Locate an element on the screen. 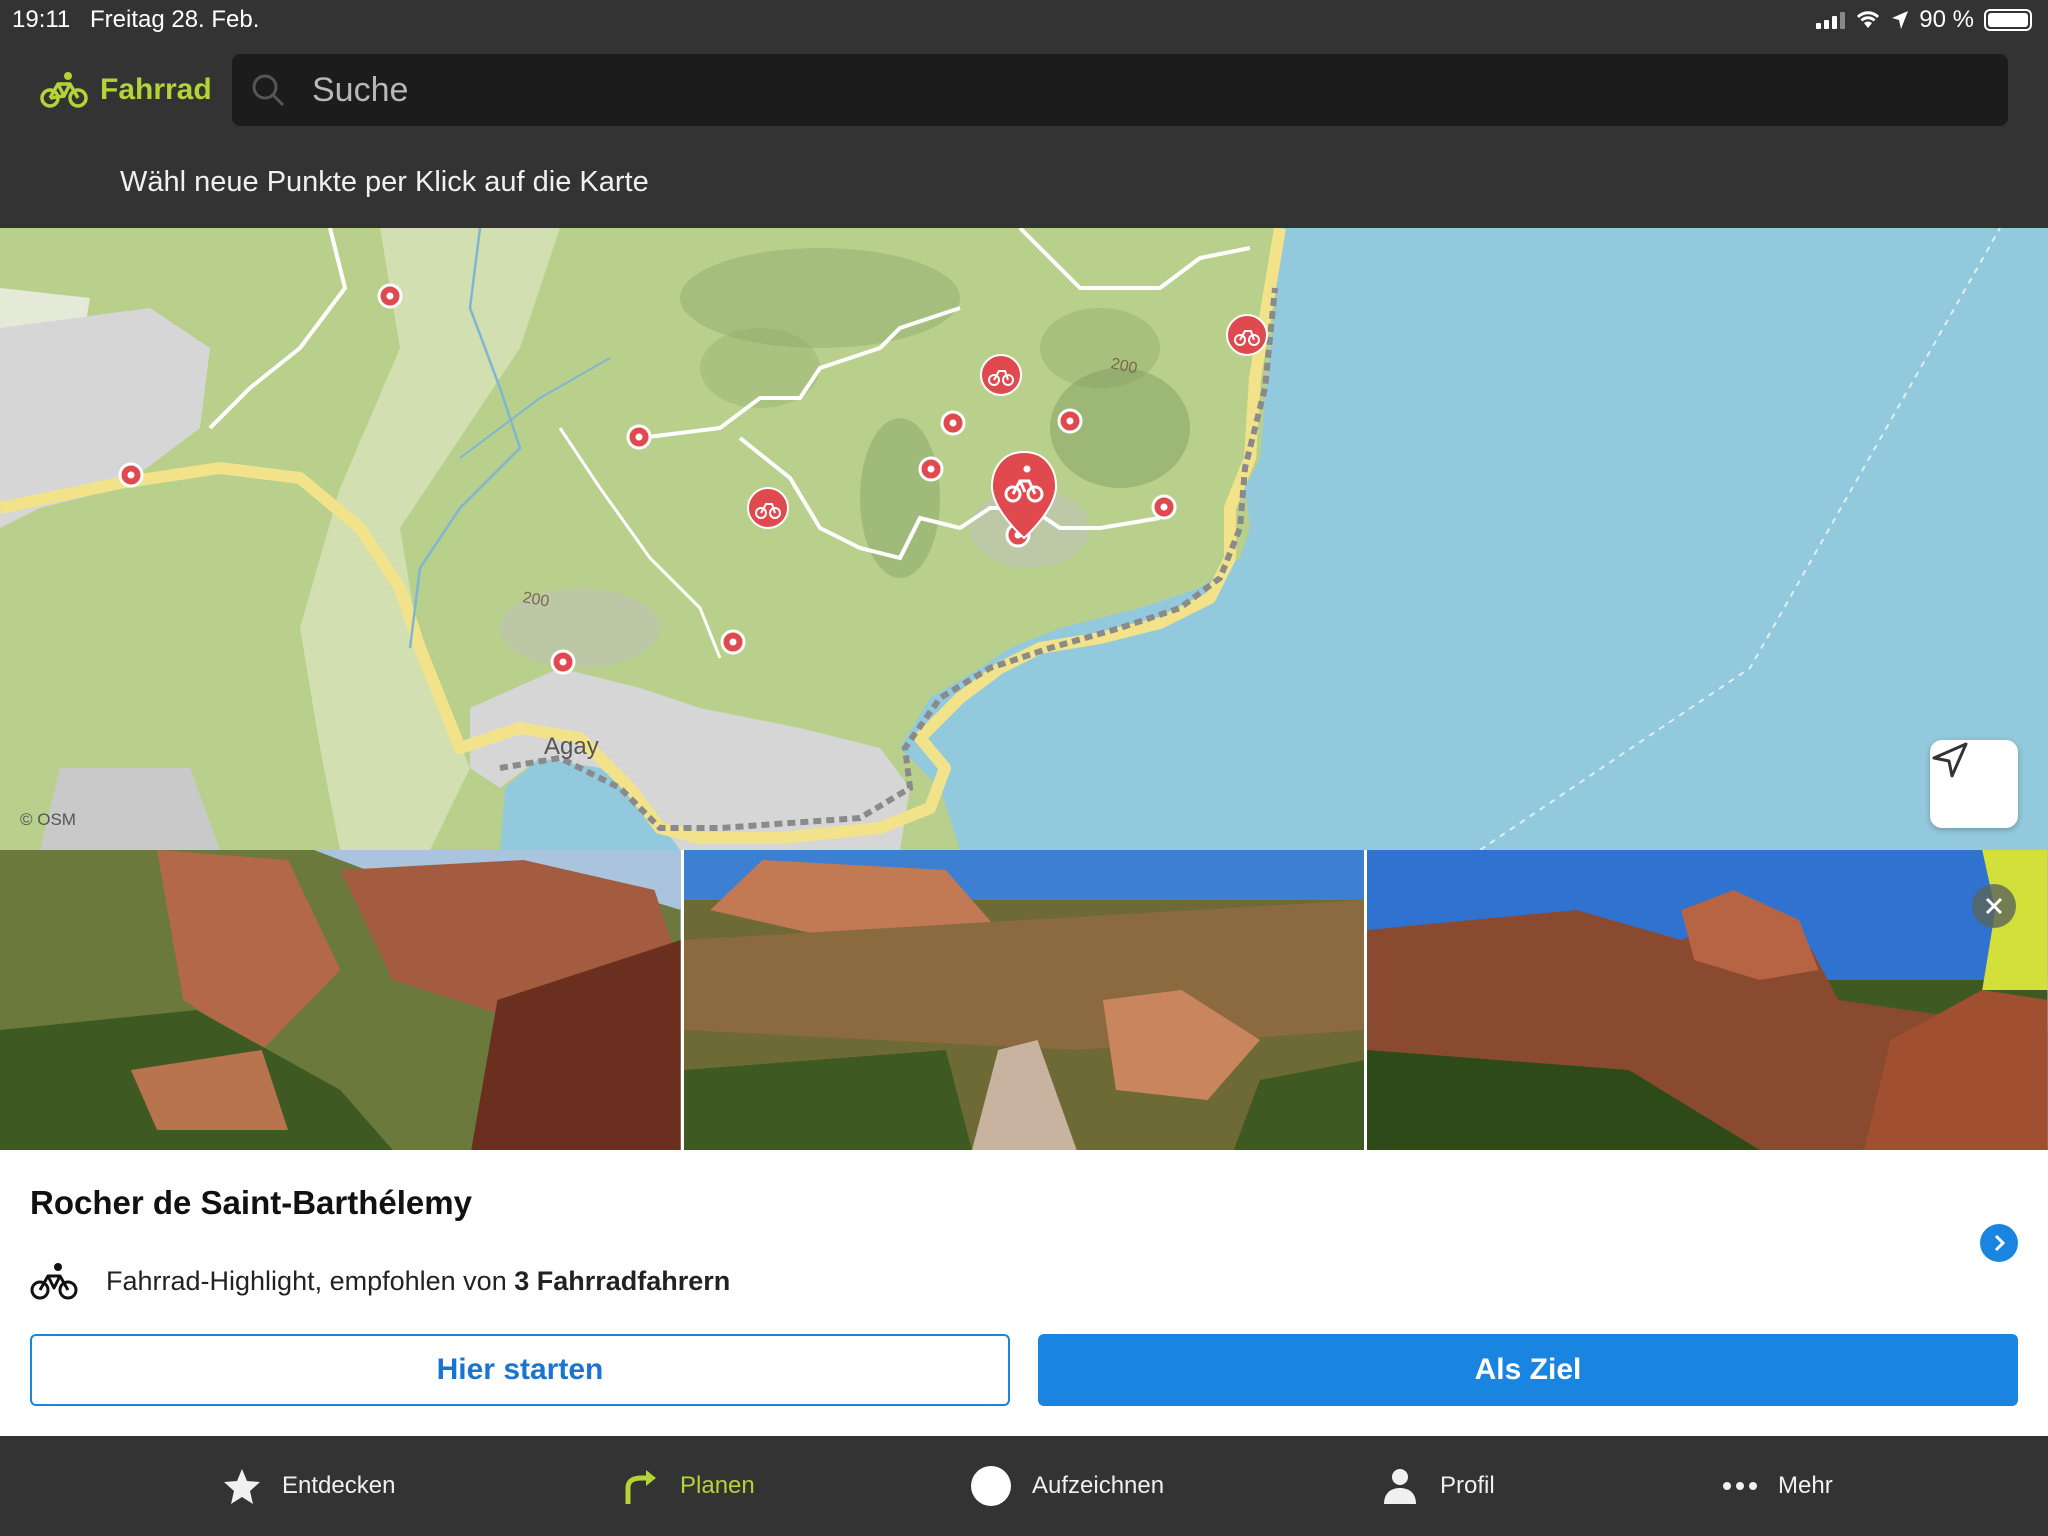 This screenshot has height=1536, width=2048. chevron-right-icon is located at coordinates (2000, 1243).